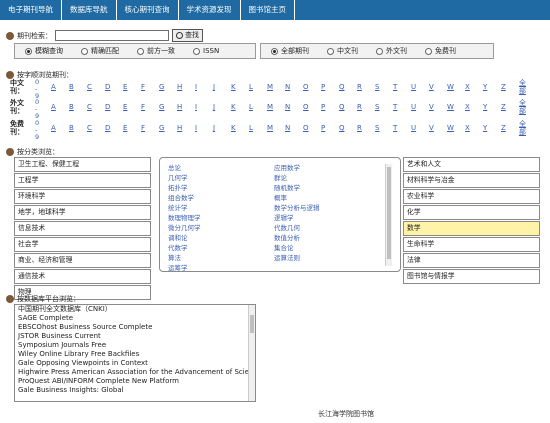 The image size is (550, 423). What do you see at coordinates (184, 238) in the screenshot?
I see `subcategory-link: 调和论` at bounding box center [184, 238].